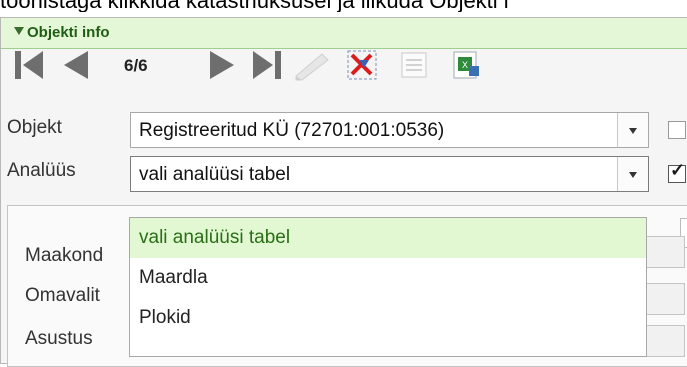 The height and width of the screenshot is (367, 687). I want to click on previous-record-icon, so click(77, 67).